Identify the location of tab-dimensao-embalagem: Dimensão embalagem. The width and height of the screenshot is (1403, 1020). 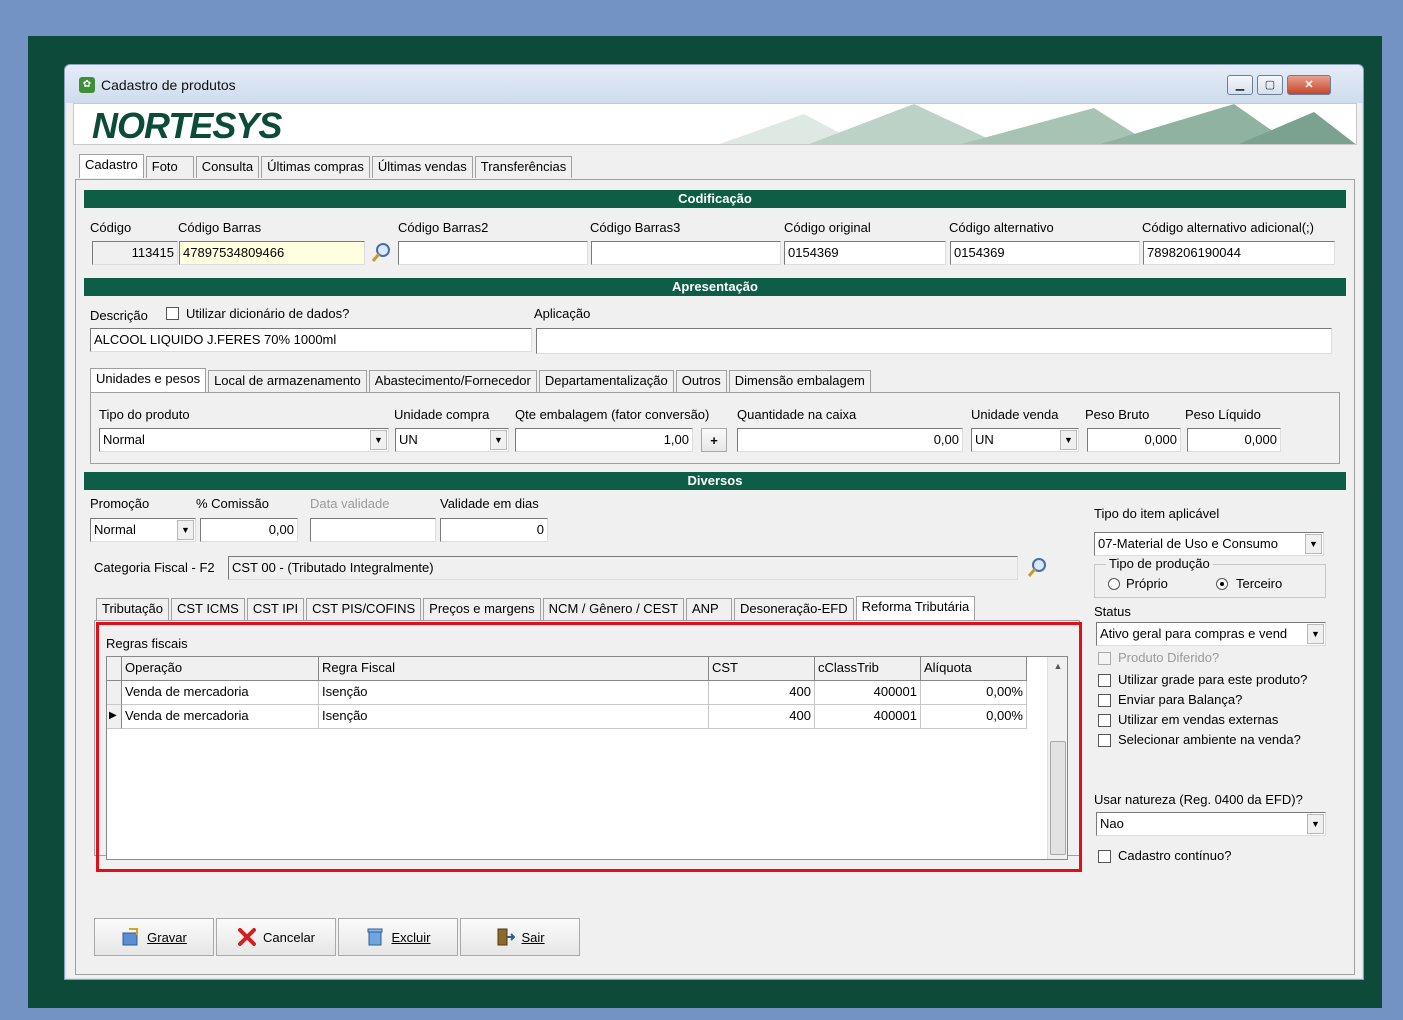
(799, 381).